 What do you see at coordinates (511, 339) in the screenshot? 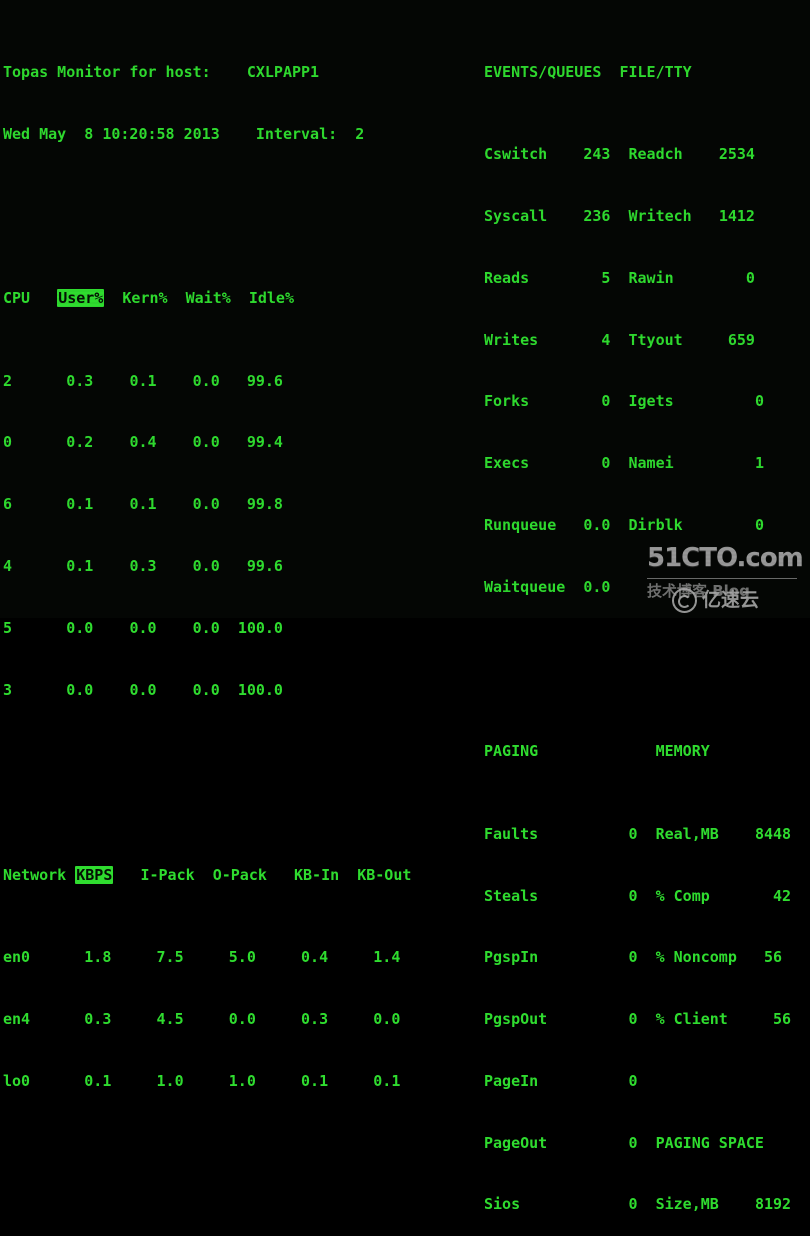
I see `events-label: Writes` at bounding box center [511, 339].